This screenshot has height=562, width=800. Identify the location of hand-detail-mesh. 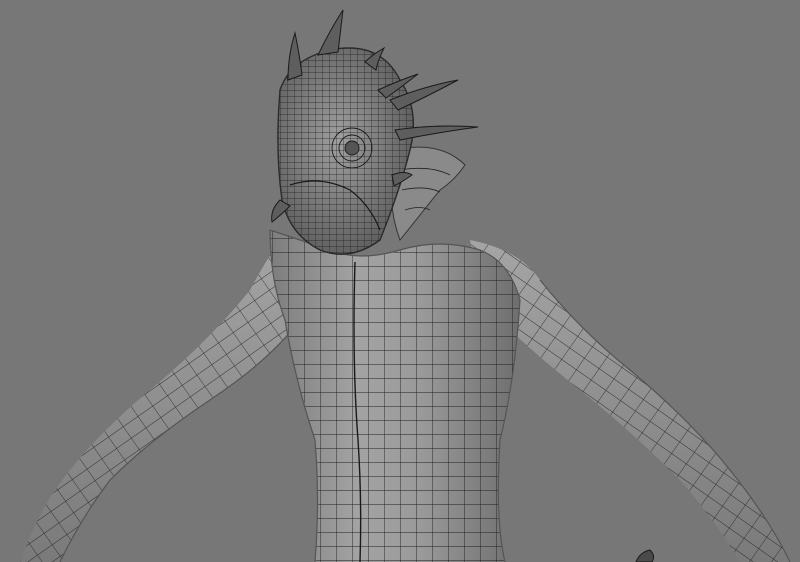
(645, 555).